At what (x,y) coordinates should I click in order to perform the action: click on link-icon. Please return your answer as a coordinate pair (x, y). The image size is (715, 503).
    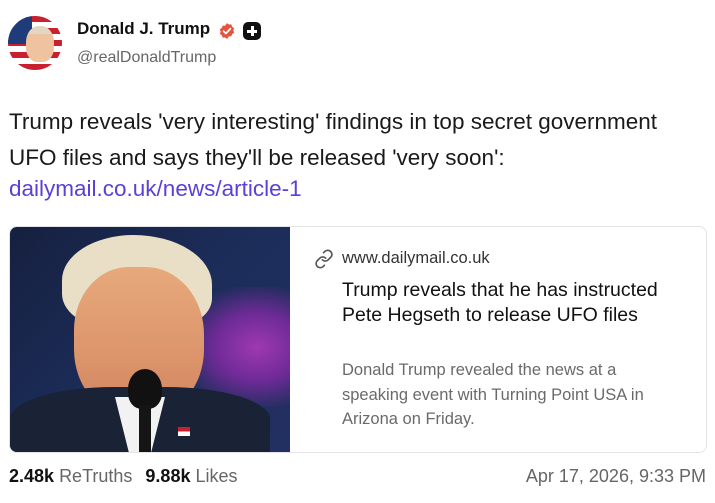
    Looking at the image, I should click on (324, 259).